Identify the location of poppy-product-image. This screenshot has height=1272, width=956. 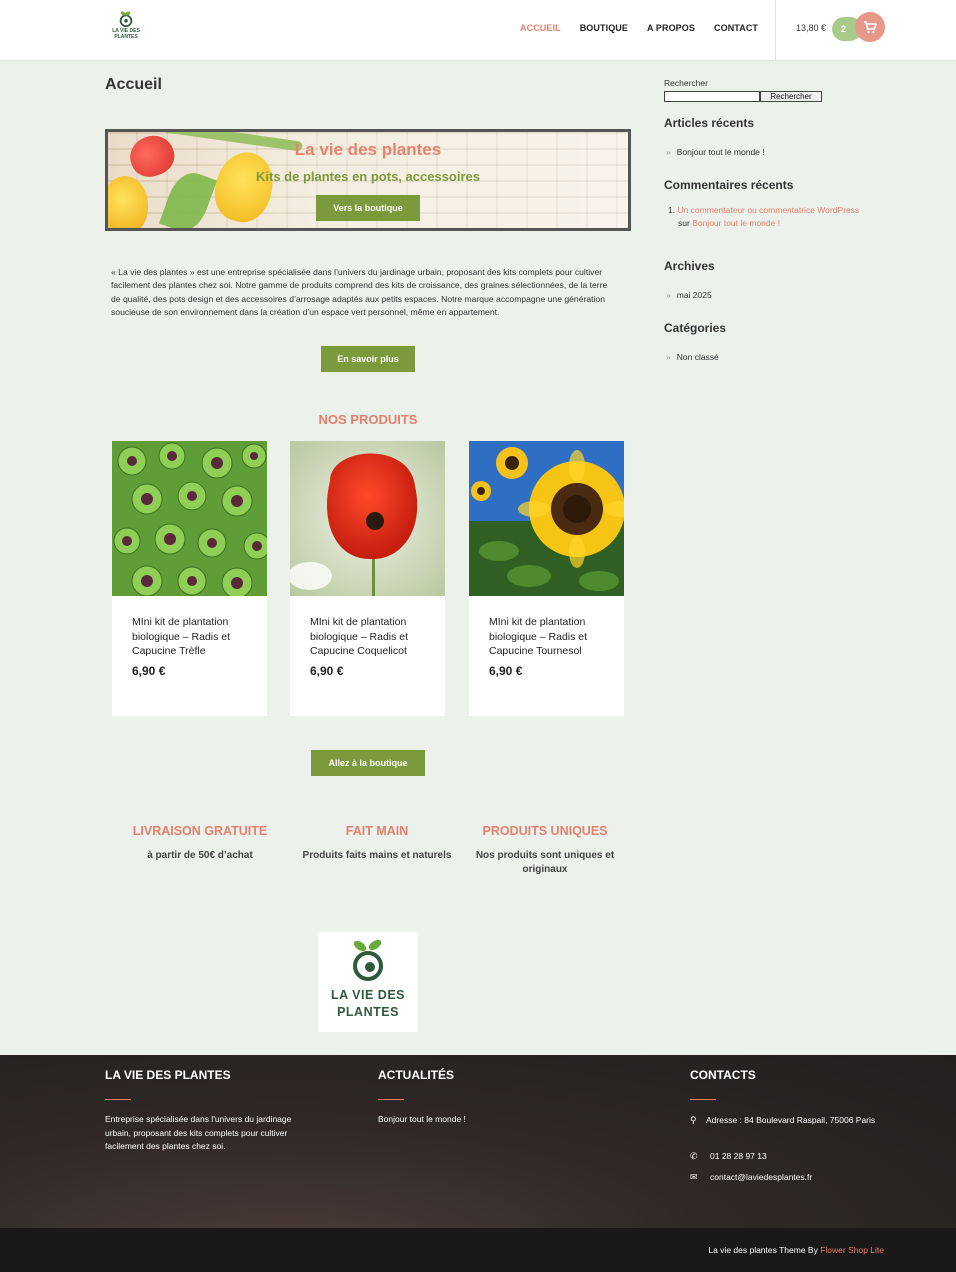
(367, 518).